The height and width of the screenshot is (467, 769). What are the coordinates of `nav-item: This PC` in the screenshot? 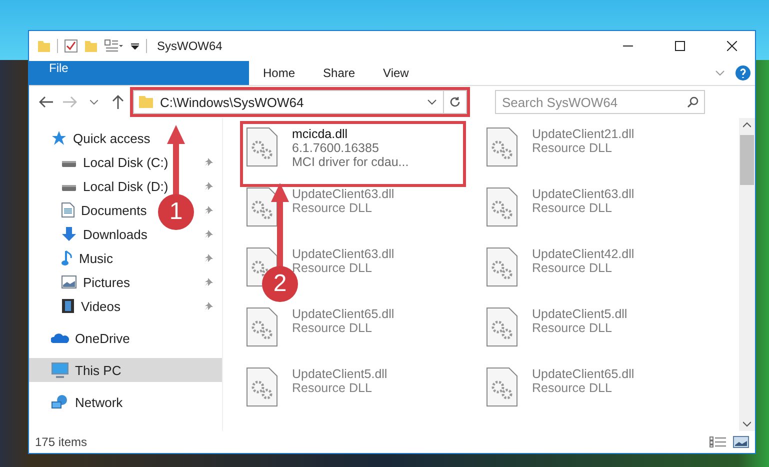 It's located at (98, 370).